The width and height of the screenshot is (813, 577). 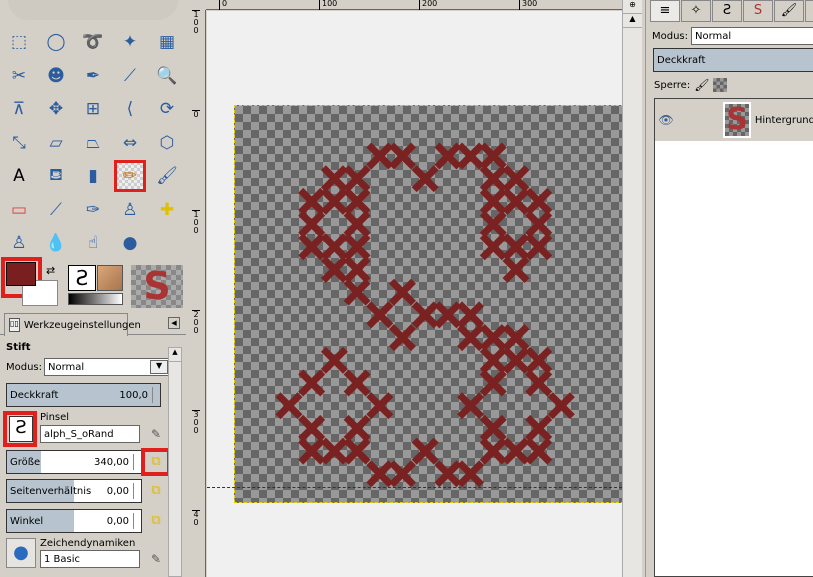 I want to click on angle-slider: Winkel 0,00, so click(x=74, y=521).